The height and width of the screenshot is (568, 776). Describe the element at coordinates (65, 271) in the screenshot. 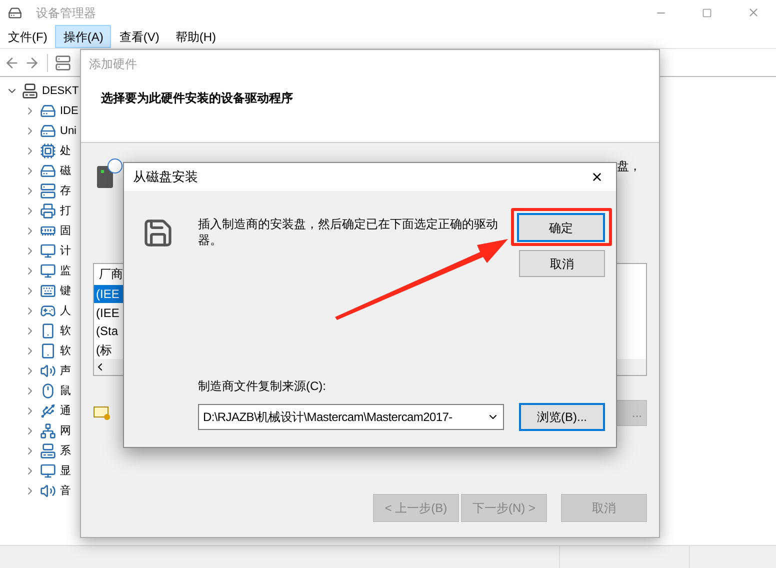

I see `tree-item: 监` at that location.